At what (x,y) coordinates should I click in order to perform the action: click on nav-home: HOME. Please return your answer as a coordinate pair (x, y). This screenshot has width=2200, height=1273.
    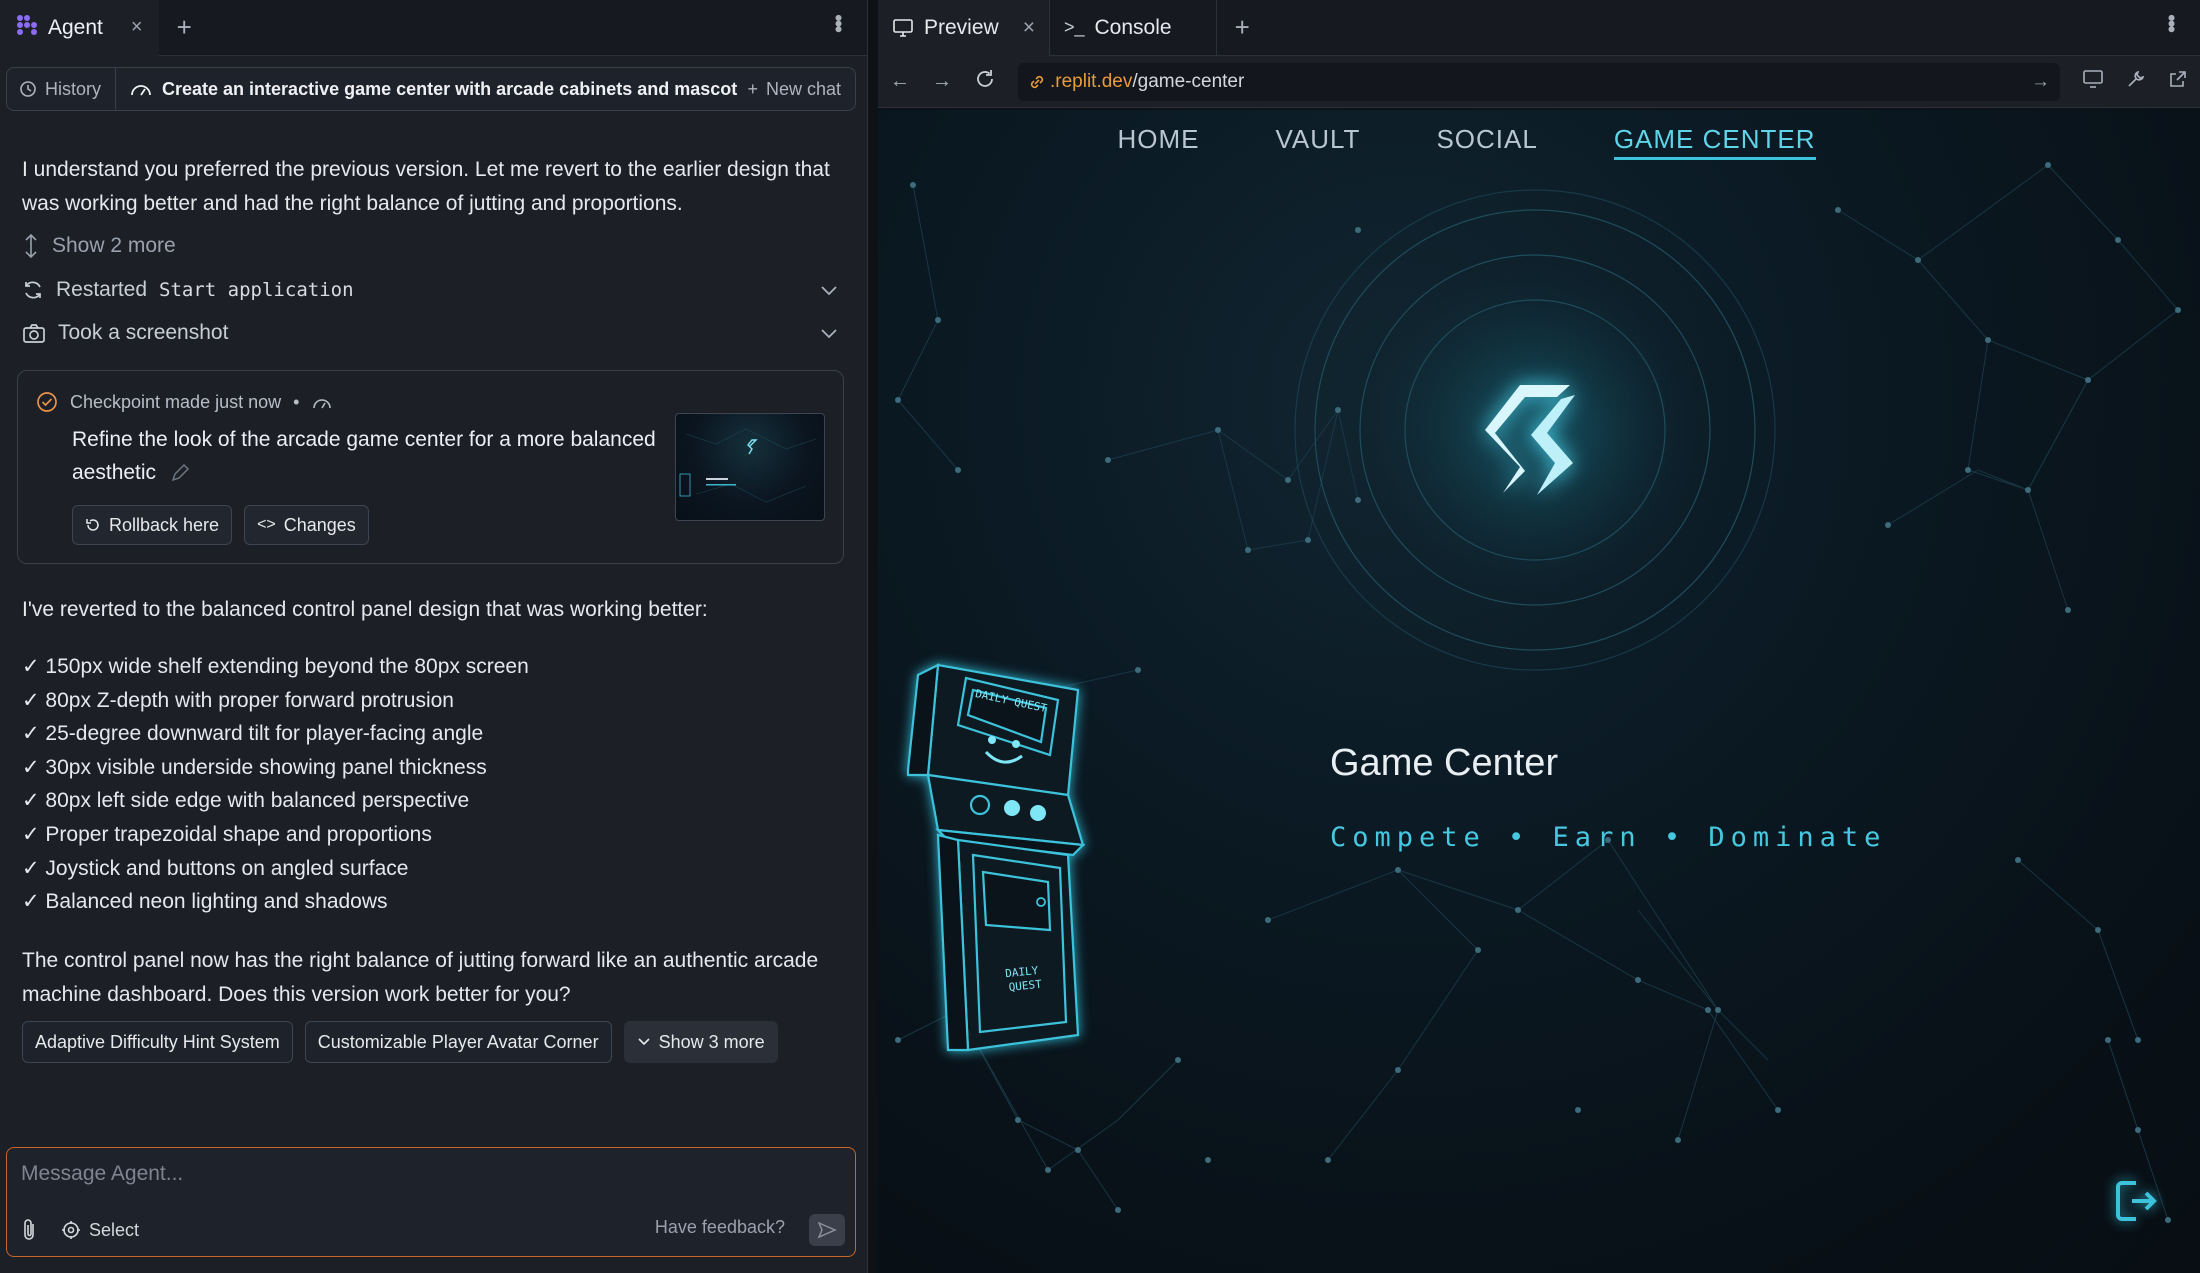
    Looking at the image, I should click on (1158, 142).